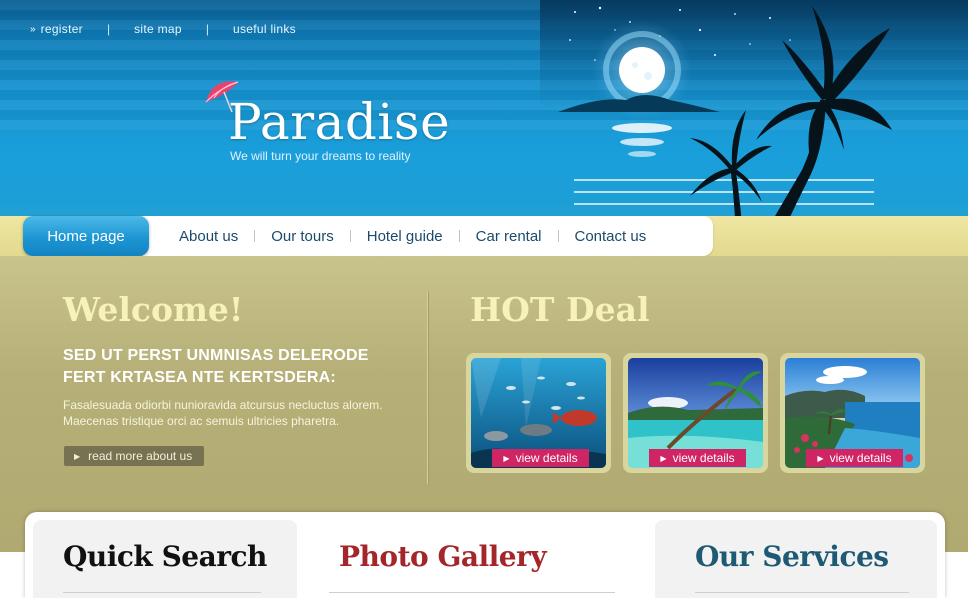  What do you see at coordinates (140, 456) in the screenshot?
I see `read-more-label: read more about us` at bounding box center [140, 456].